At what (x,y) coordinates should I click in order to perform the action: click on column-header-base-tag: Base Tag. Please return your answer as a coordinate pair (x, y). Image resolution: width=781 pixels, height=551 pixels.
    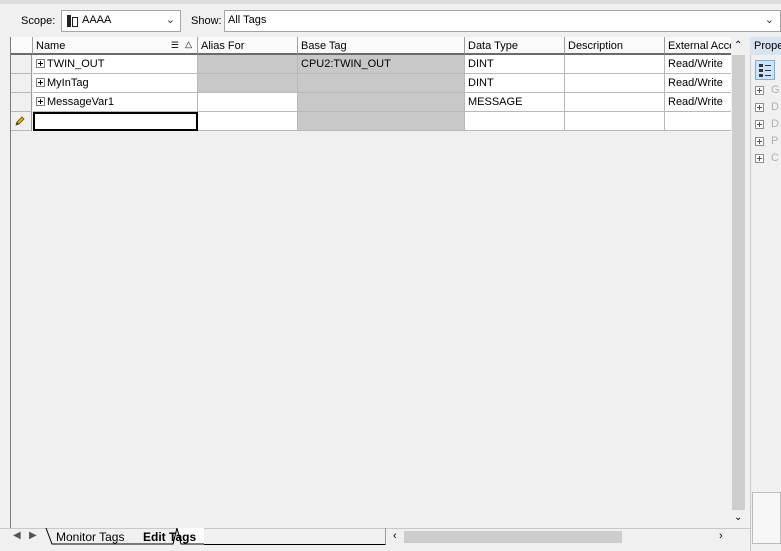
    Looking at the image, I should click on (381, 46).